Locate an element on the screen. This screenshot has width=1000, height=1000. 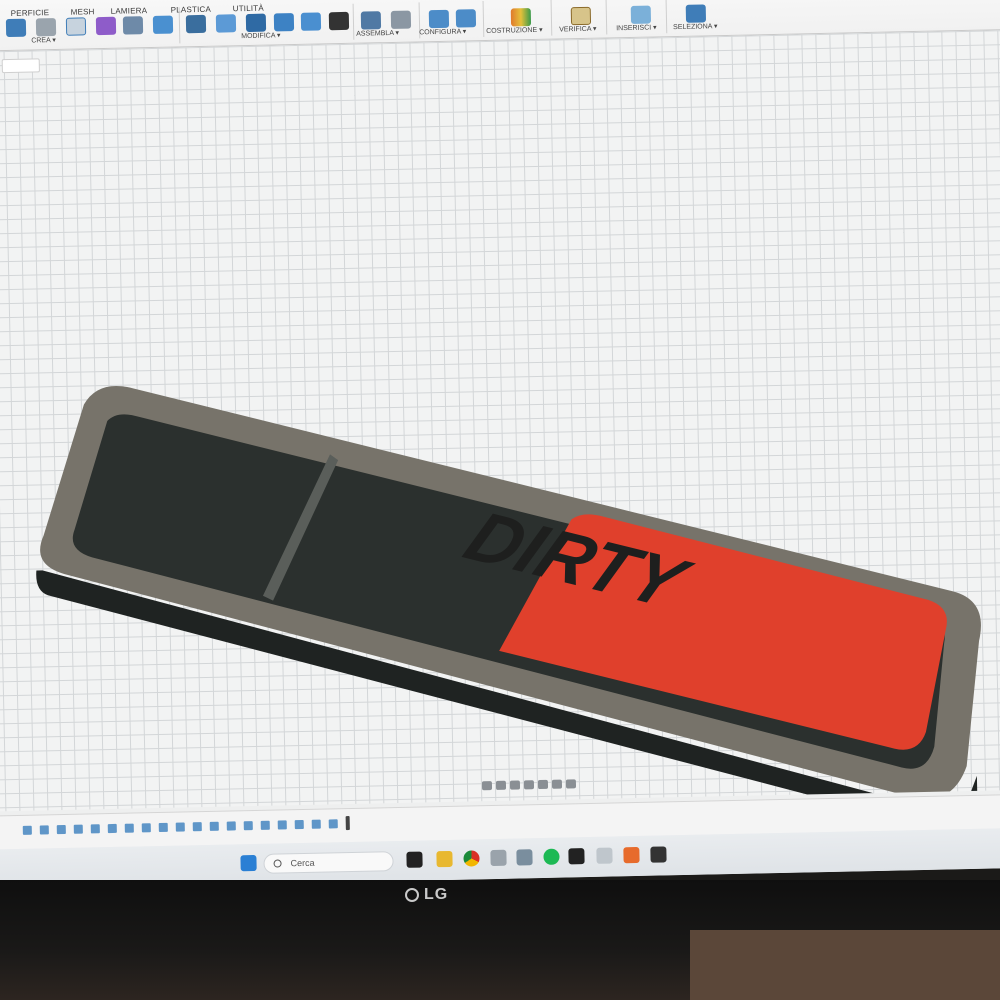
fusion-app-icon is located at coordinates (631, 855).